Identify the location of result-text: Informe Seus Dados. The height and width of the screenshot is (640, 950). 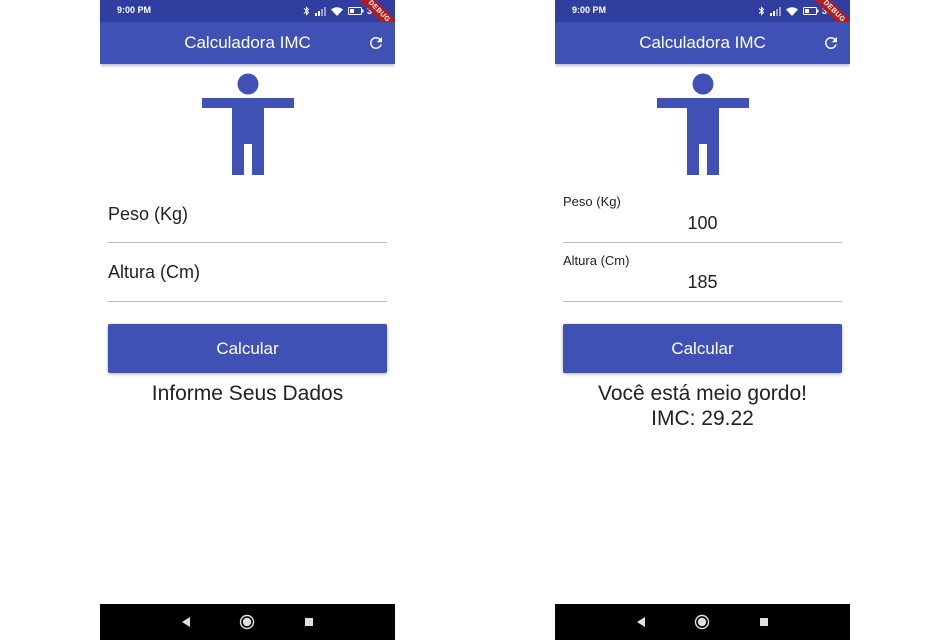
(247, 393).